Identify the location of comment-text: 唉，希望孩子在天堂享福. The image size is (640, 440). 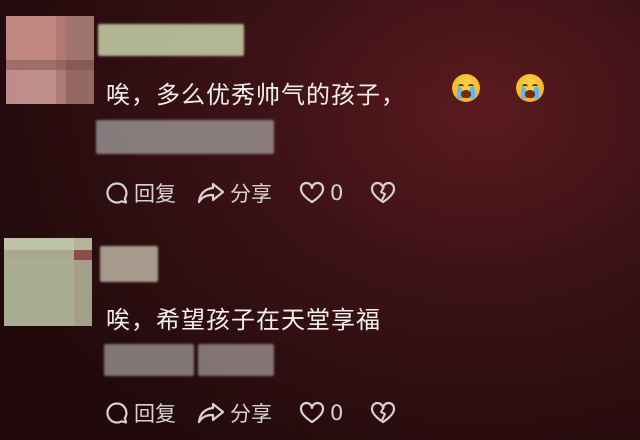
(243, 320).